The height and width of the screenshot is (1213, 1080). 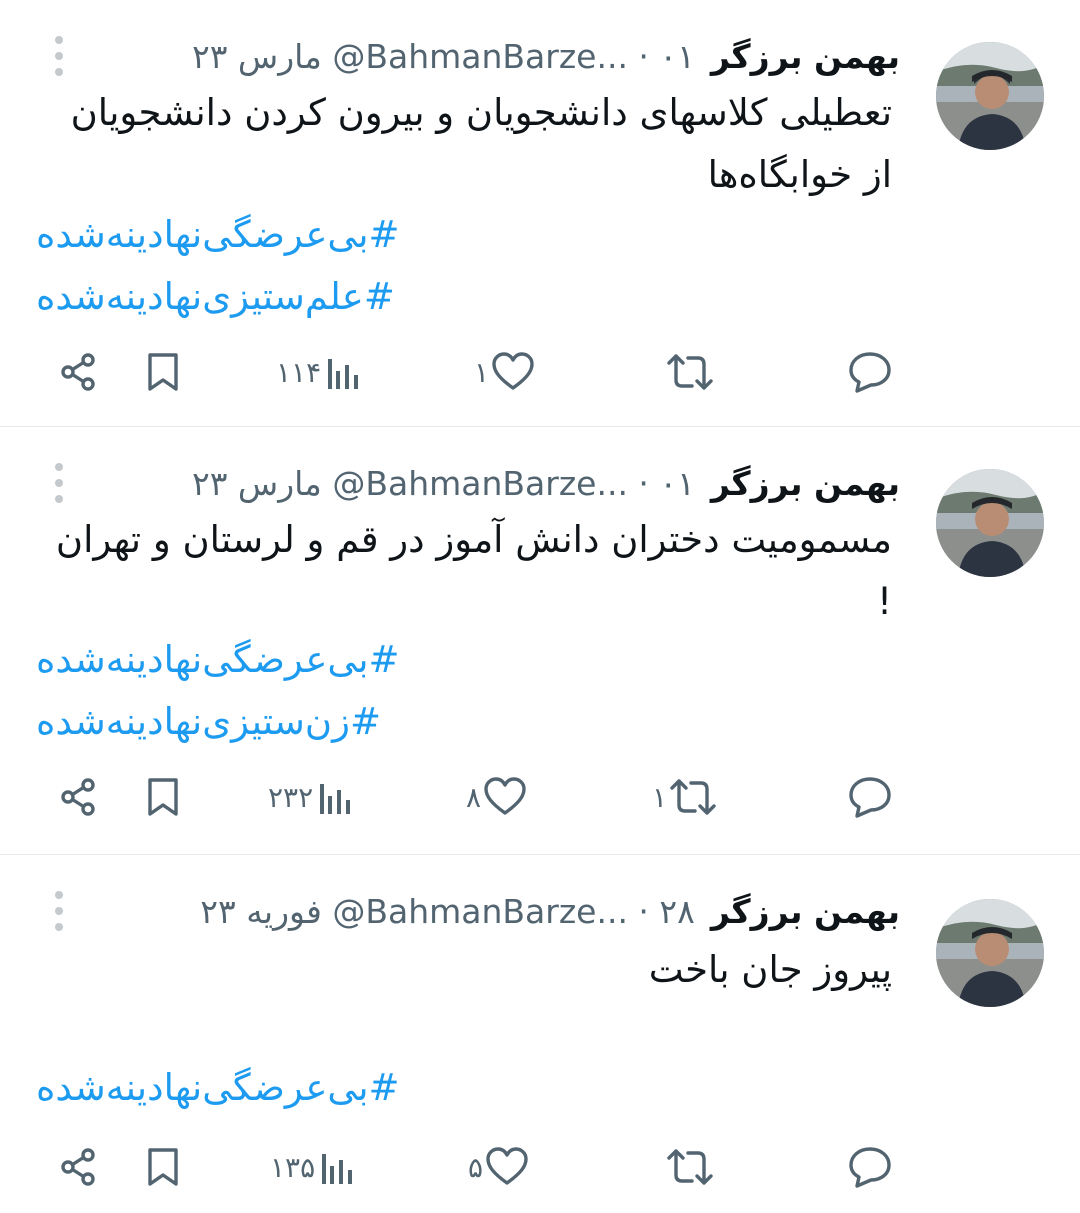 I want to click on handle-and-date: ‎@BahmanBarze... · ۲۸ فوریه ۲۳, so click(x=447, y=911).